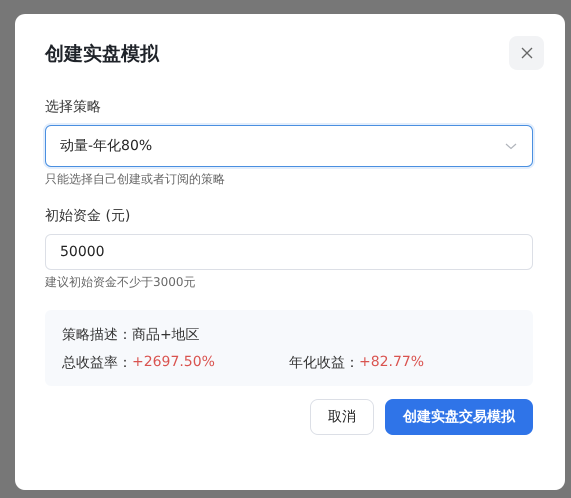 The image size is (571, 498). Describe the element at coordinates (102, 54) in the screenshot. I see `dialog-title: 创建实盘模拟` at that location.